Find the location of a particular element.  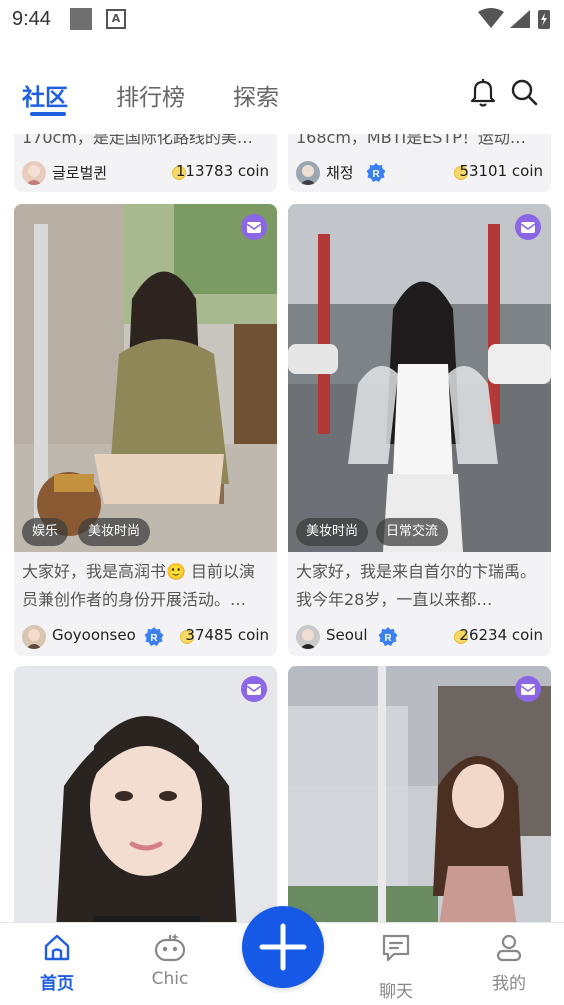

author-row: Goyoonseo R 37485 coin is located at coordinates (146, 637).